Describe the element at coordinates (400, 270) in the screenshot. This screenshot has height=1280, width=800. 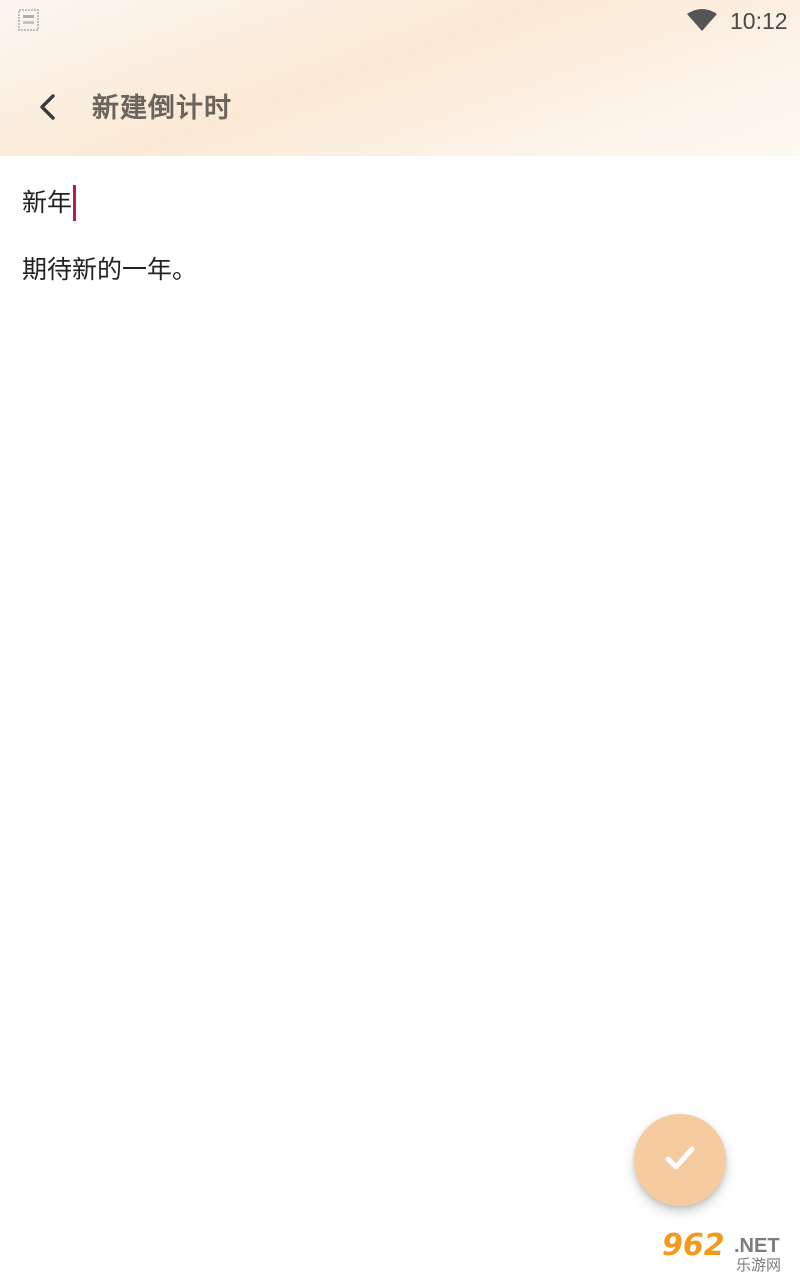
I see `description-input: 期待新的一年。` at that location.